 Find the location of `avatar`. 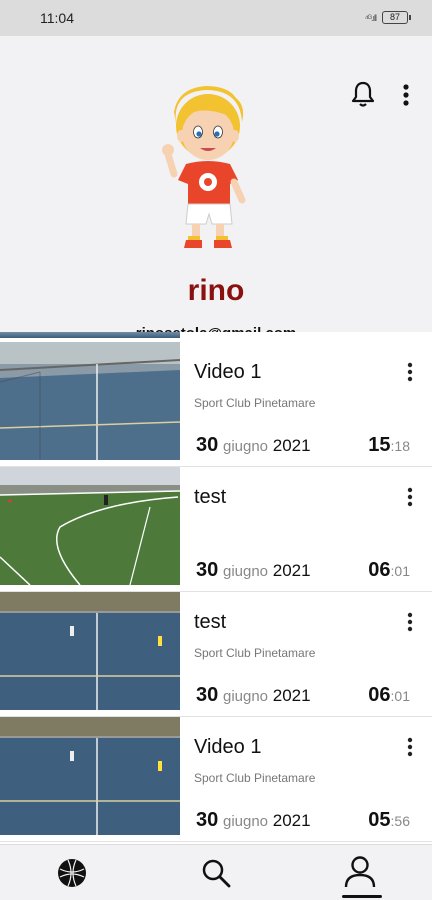

avatar is located at coordinates (204, 167).